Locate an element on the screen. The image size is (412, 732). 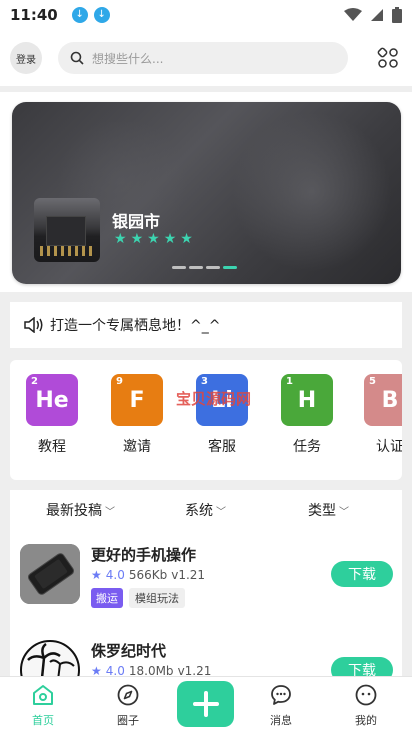
announcement-text: 打造一个专属栖息地！^_^ is located at coordinates (135, 326).